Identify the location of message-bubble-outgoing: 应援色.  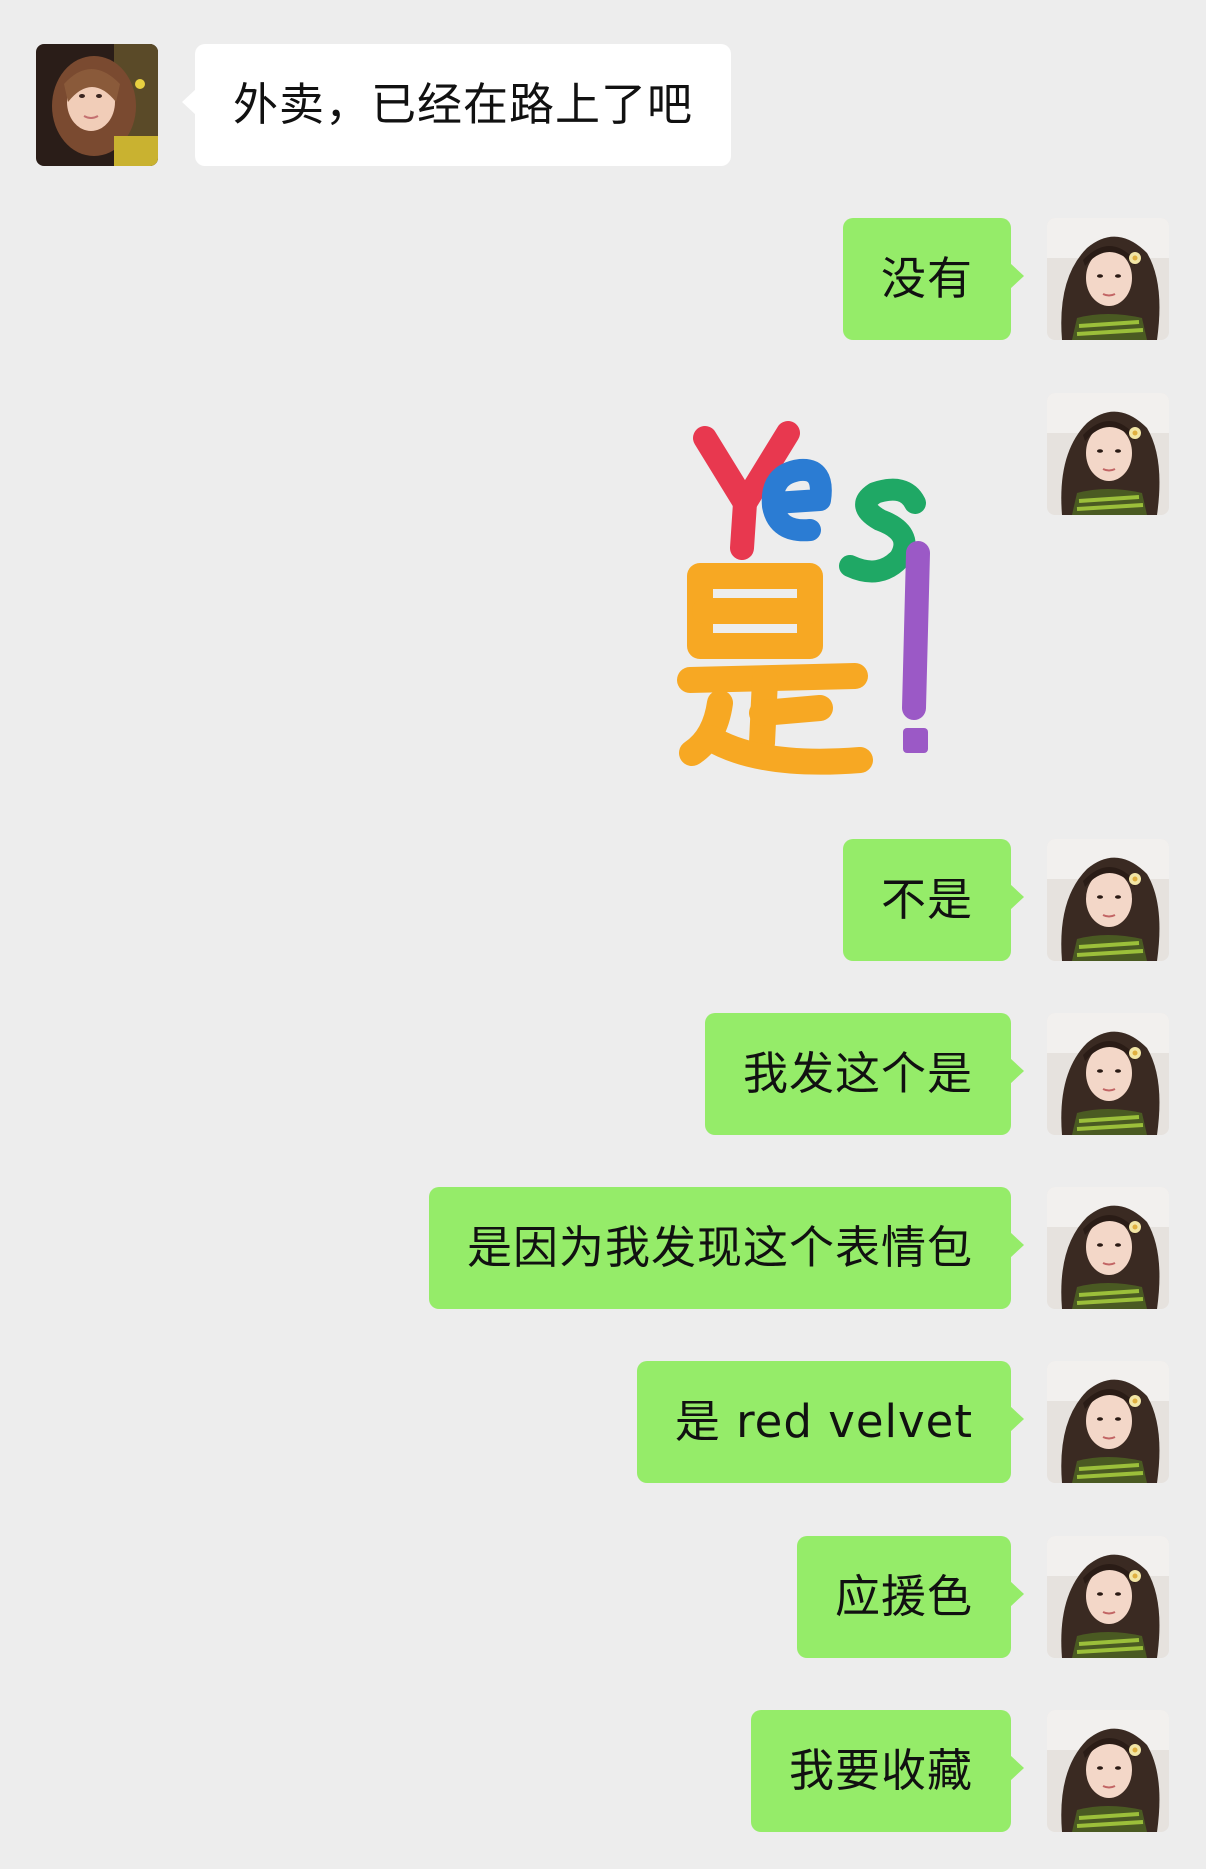
(910, 1597).